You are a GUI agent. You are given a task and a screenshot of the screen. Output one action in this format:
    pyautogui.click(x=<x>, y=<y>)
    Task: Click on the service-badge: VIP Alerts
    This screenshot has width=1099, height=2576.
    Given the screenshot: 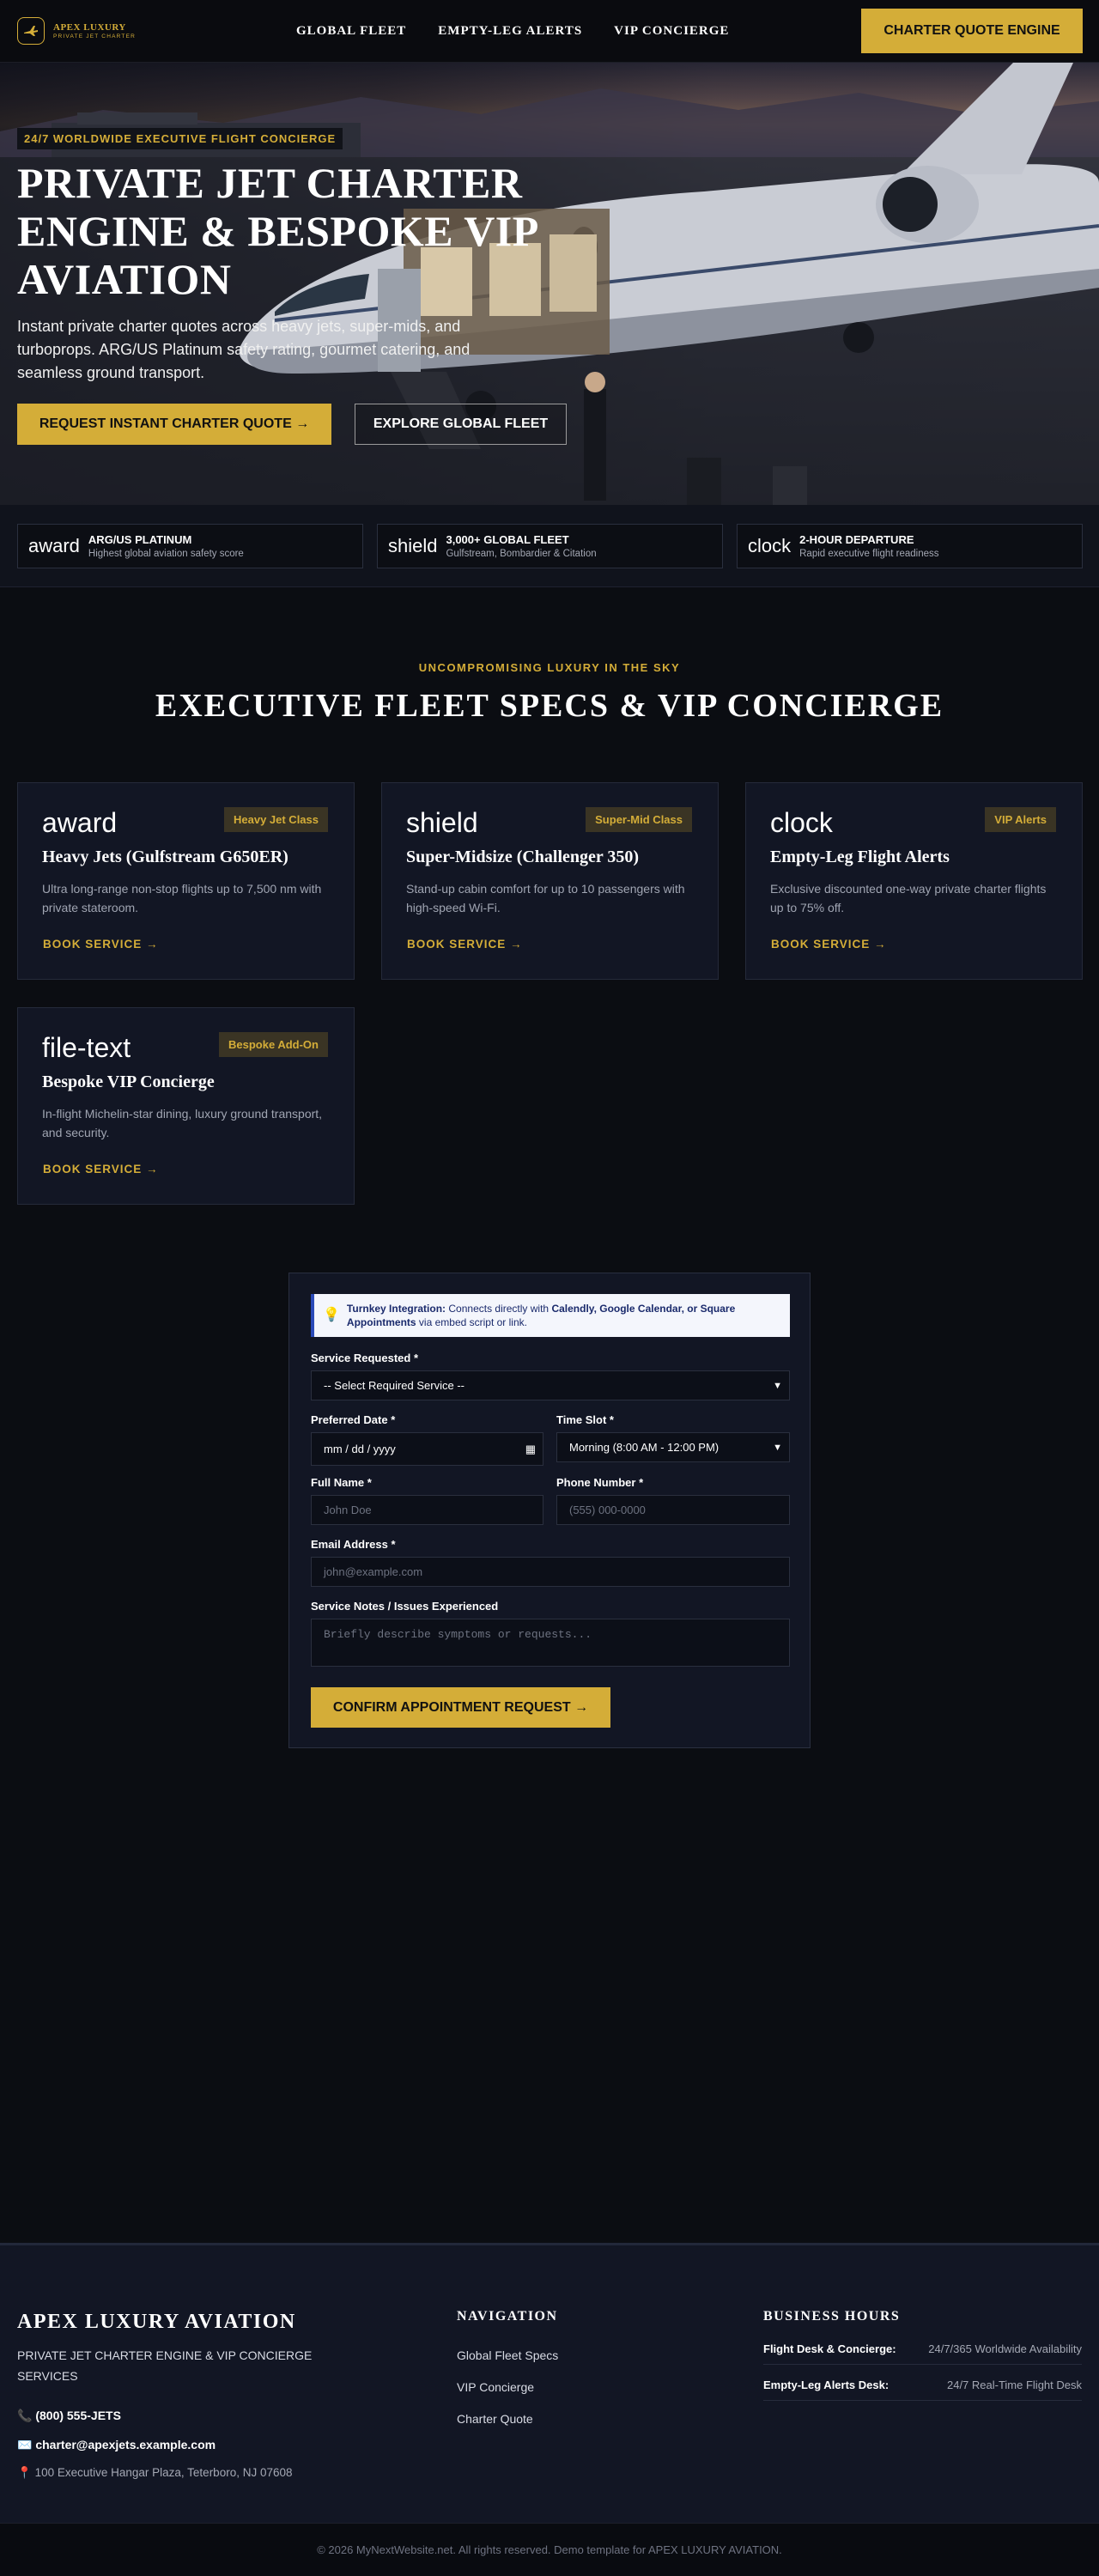 What is the action you would take?
    pyautogui.click(x=1020, y=819)
    